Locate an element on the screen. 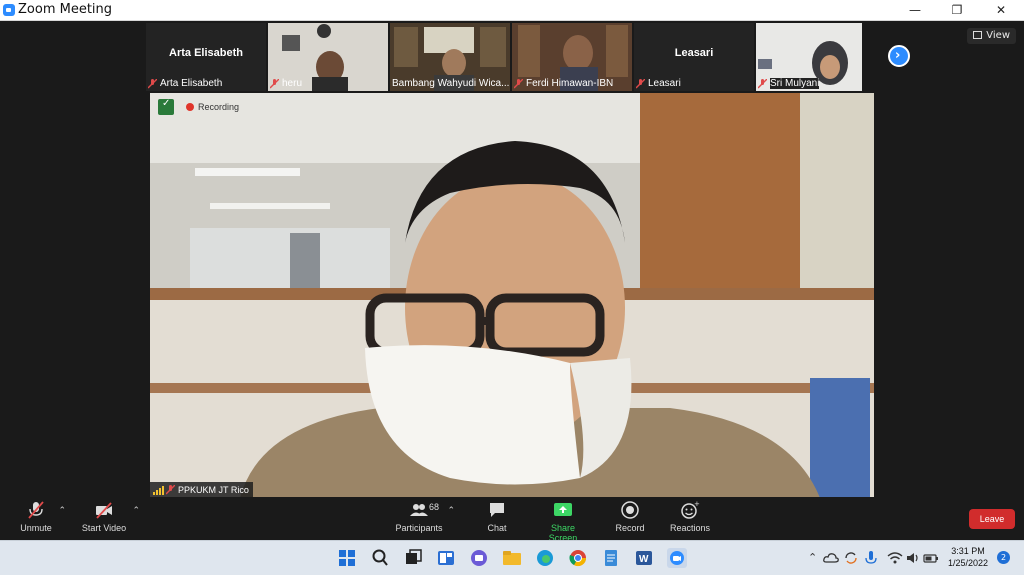  record-dot-icon is located at coordinates (190, 107).